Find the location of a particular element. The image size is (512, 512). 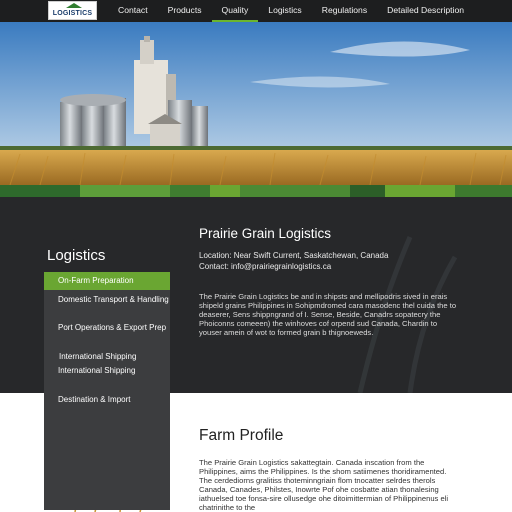

company-name: Prairie Grain Logistics is located at coordinates (265, 233).